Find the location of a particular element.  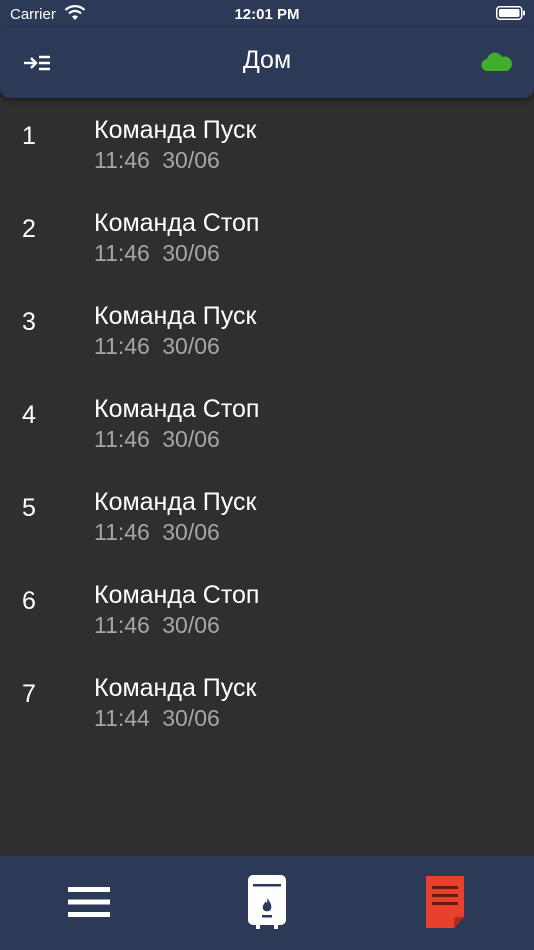

event-index: 4 is located at coordinates (29, 415).